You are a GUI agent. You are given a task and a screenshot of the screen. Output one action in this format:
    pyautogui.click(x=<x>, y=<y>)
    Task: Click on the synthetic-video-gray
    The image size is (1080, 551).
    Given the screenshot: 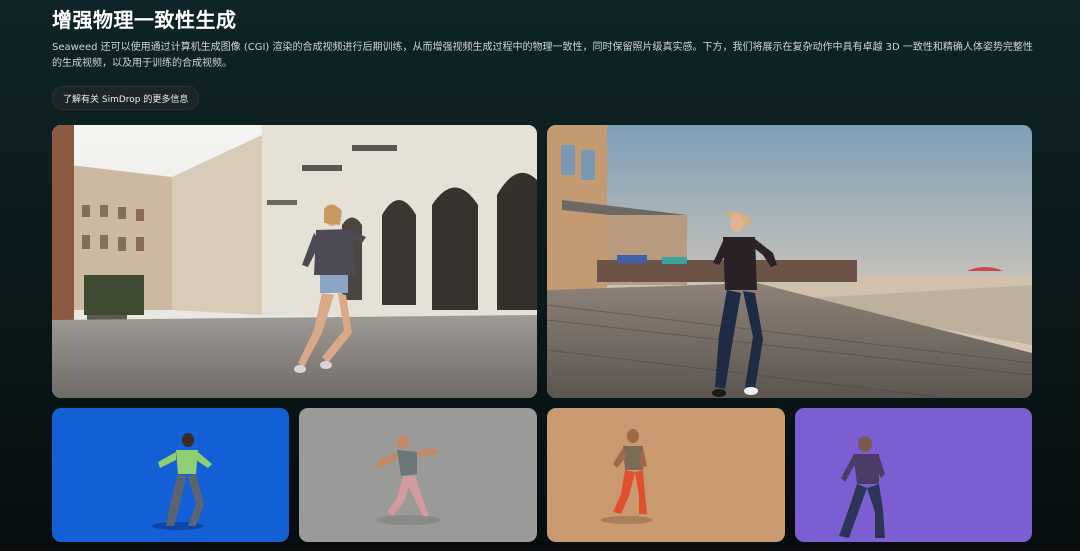 What is the action you would take?
    pyautogui.click(x=418, y=475)
    